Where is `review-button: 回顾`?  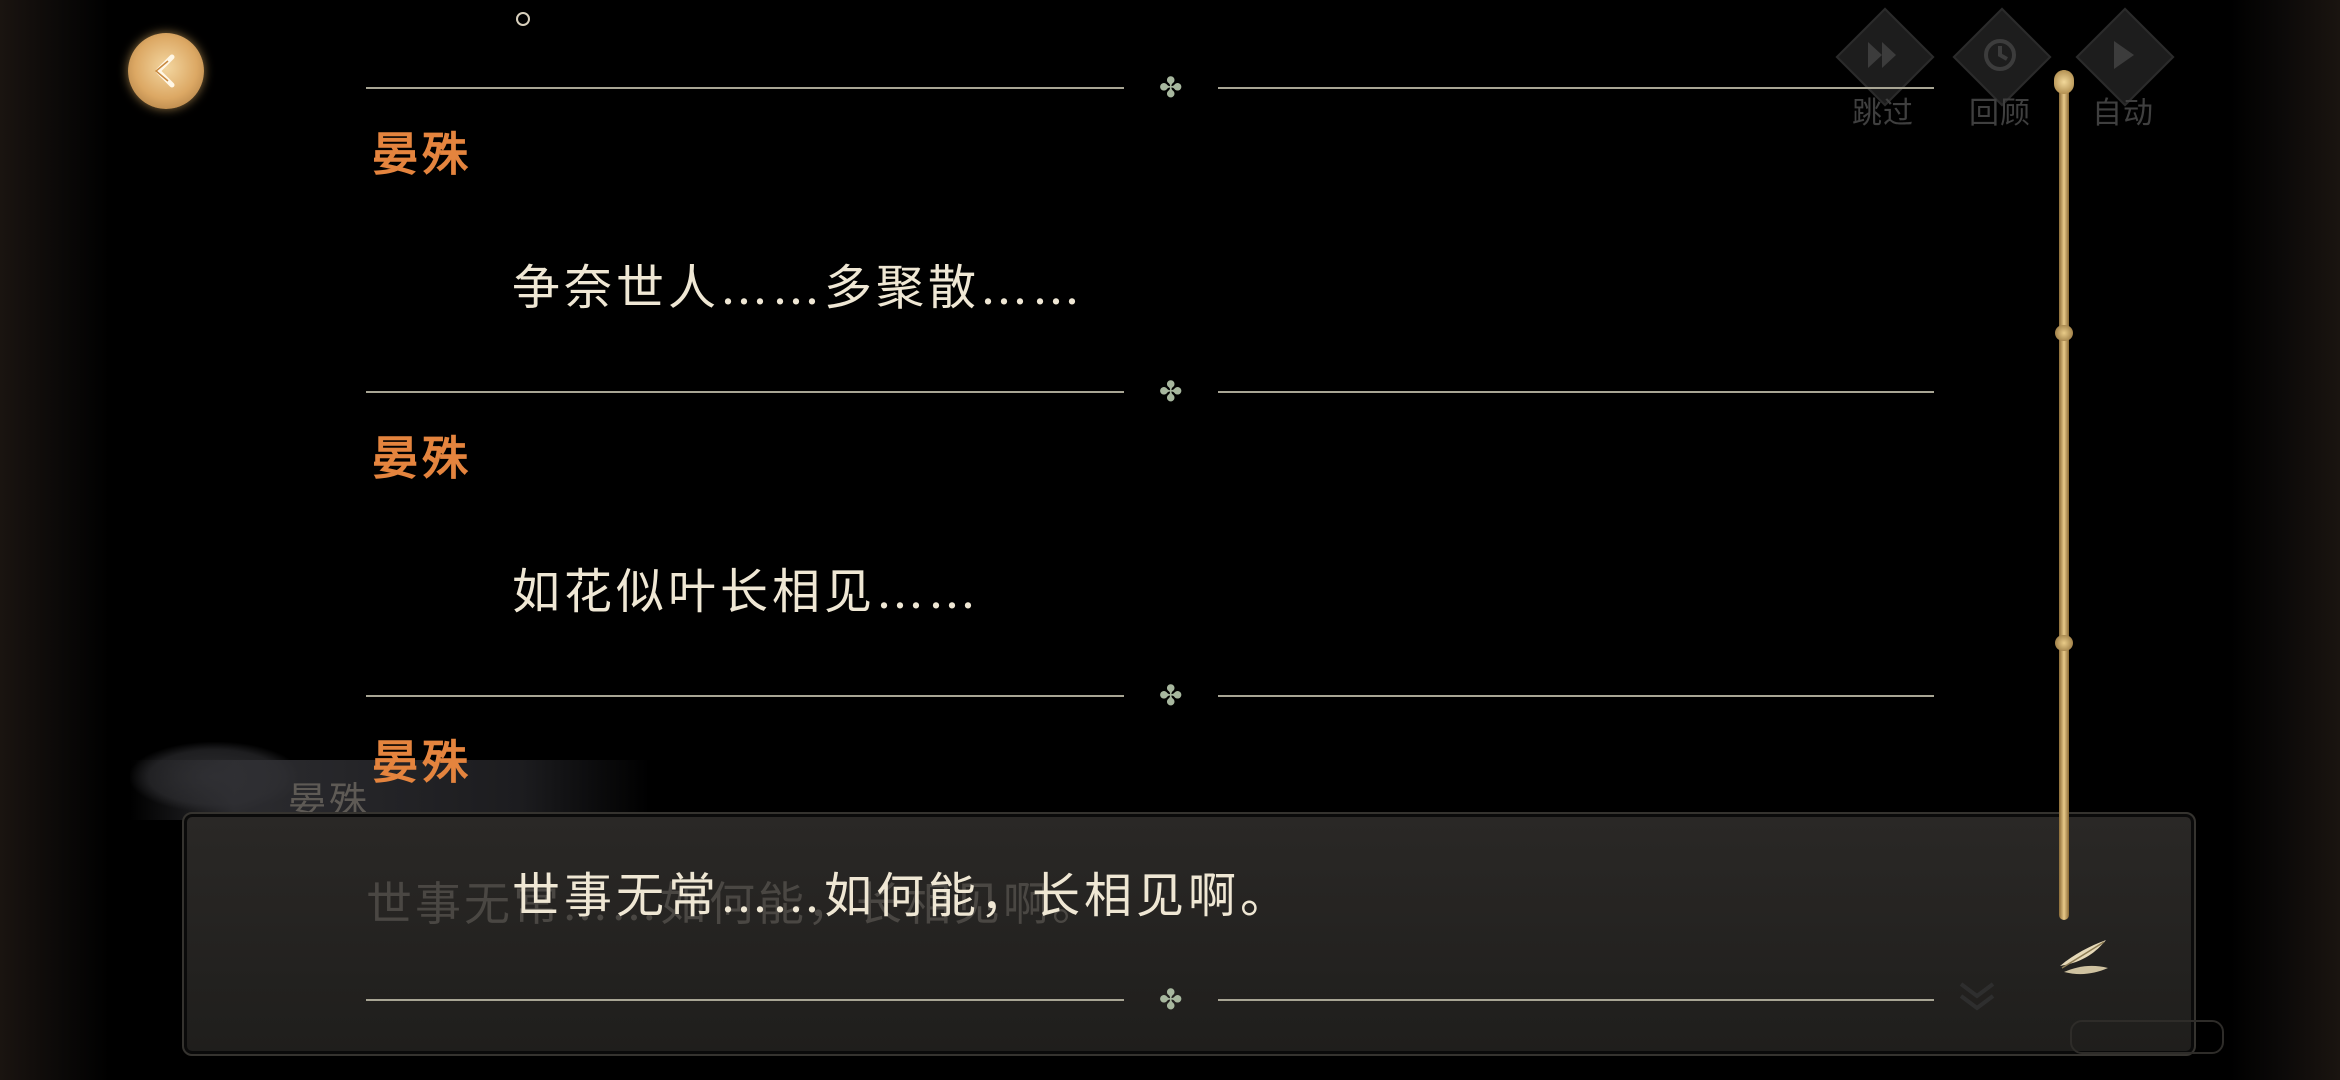 review-button: 回顾 is located at coordinates (2002, 69).